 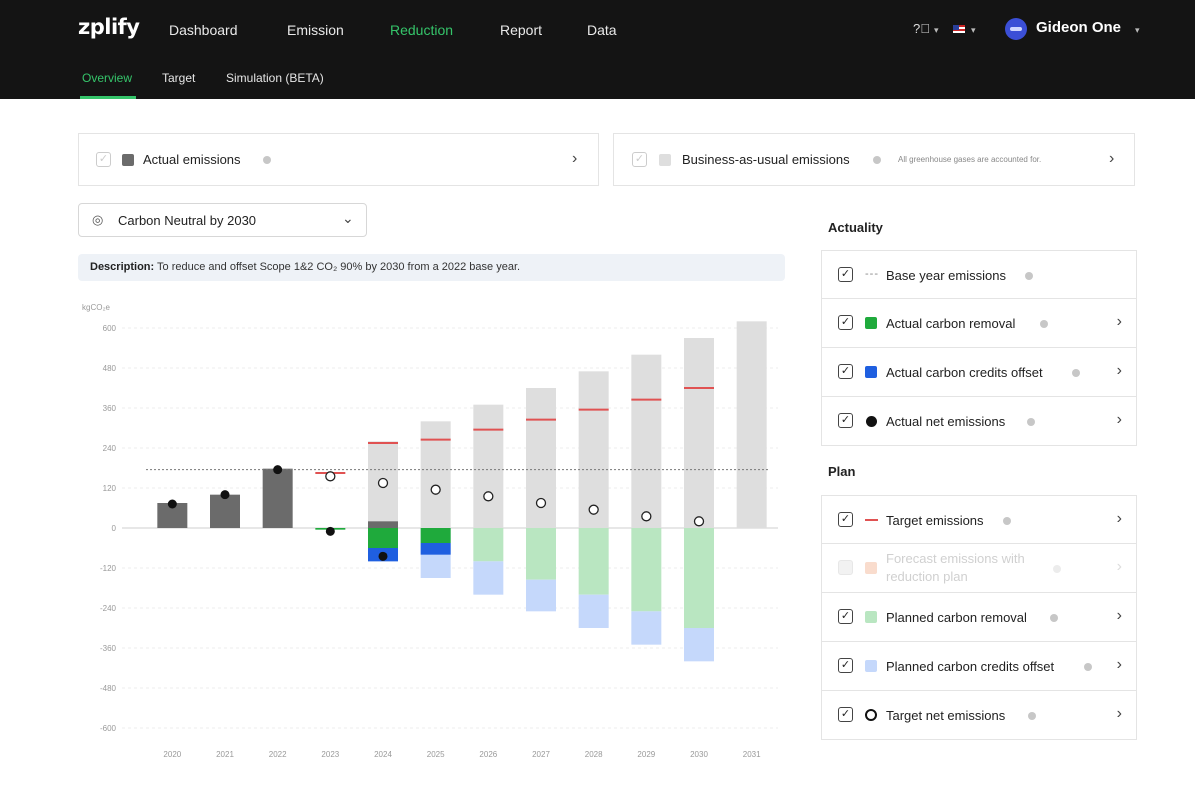 I want to click on actual-removal-swatch, so click(x=871, y=323).